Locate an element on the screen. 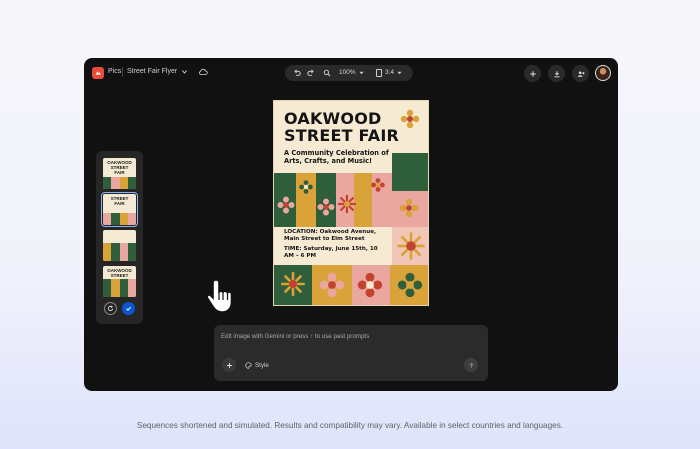  zoom-level: 100% is located at coordinates (347, 72).